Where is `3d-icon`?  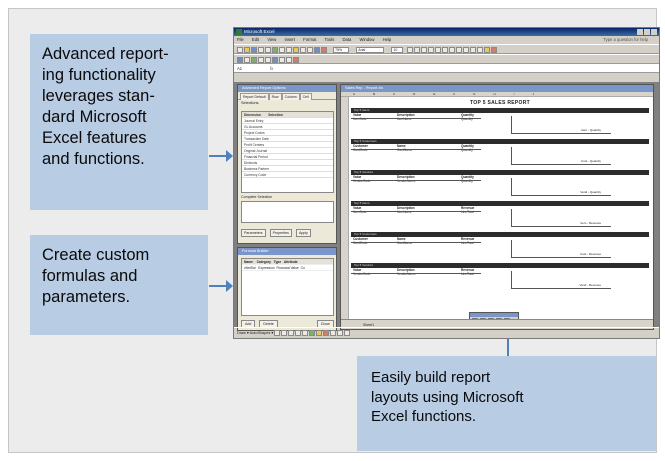
3d-icon is located at coordinates (347, 333).